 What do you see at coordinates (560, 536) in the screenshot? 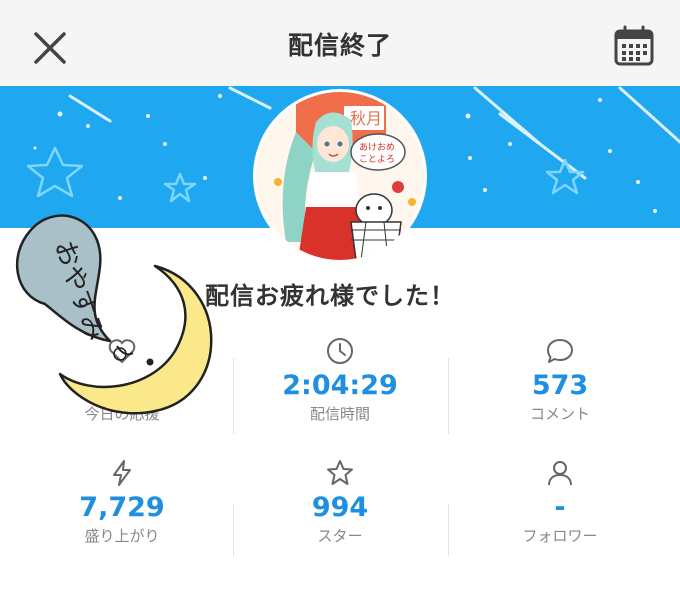
I see `stat-followers-label: フォロワー` at bounding box center [560, 536].